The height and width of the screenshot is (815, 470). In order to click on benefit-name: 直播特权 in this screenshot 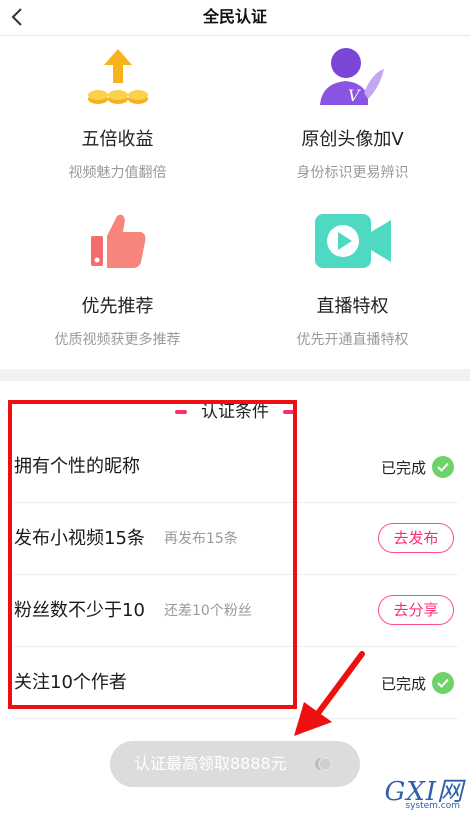, I will do `click(352, 306)`.